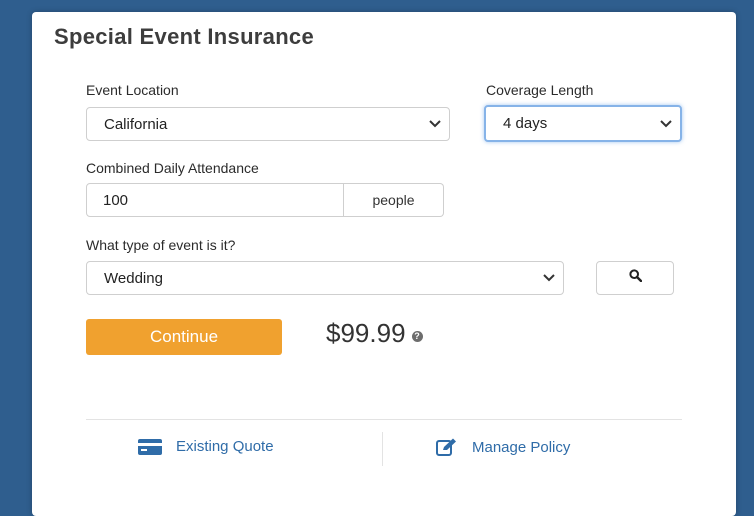 The height and width of the screenshot is (516, 754). Describe the element at coordinates (521, 447) in the screenshot. I see `manage-policy-label: Manage Policy` at that location.